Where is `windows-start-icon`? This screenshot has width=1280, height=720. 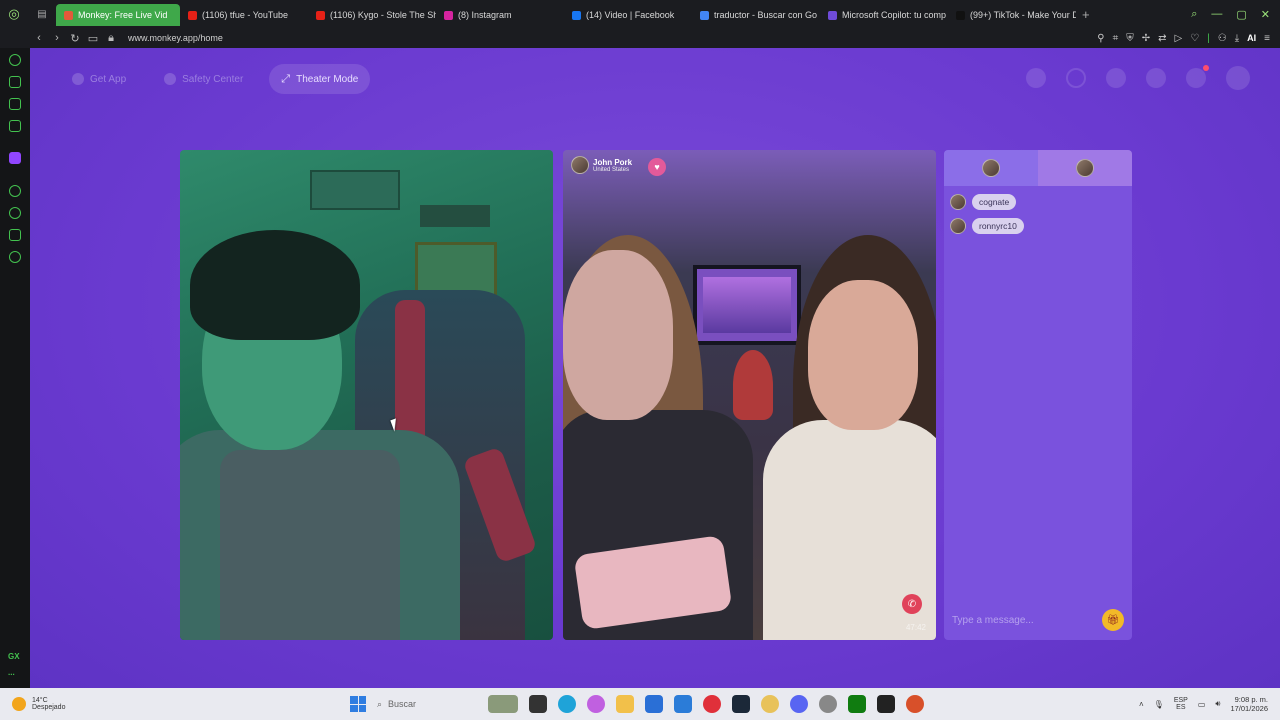 windows-start-icon is located at coordinates (358, 704).